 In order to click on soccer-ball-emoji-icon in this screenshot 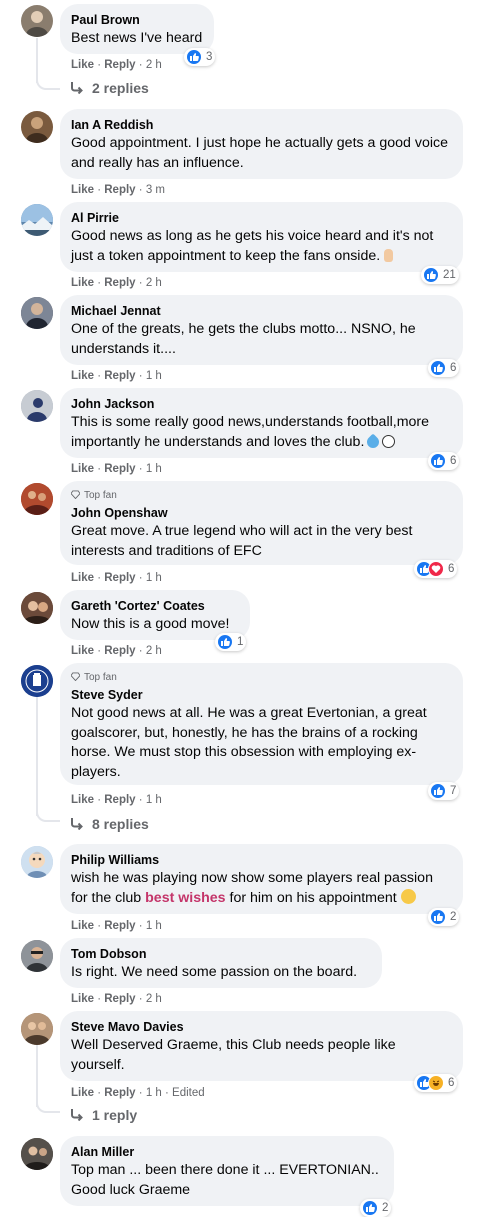, I will do `click(389, 441)`.